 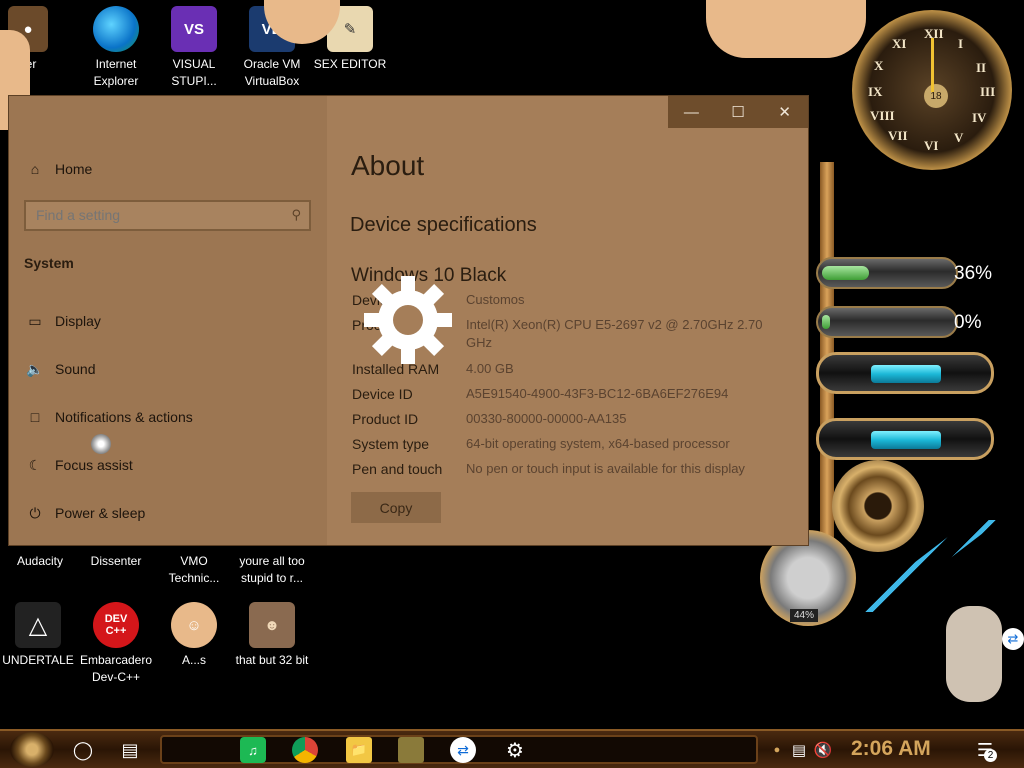 I want to click on devcpp-badge: DEV C++, so click(x=116, y=625).